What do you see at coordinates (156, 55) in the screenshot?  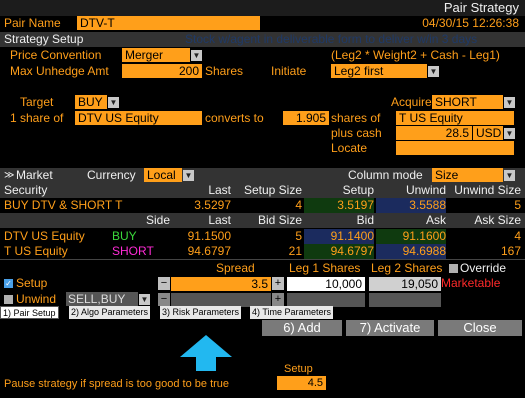 I see `price-convention-select: Merger` at bounding box center [156, 55].